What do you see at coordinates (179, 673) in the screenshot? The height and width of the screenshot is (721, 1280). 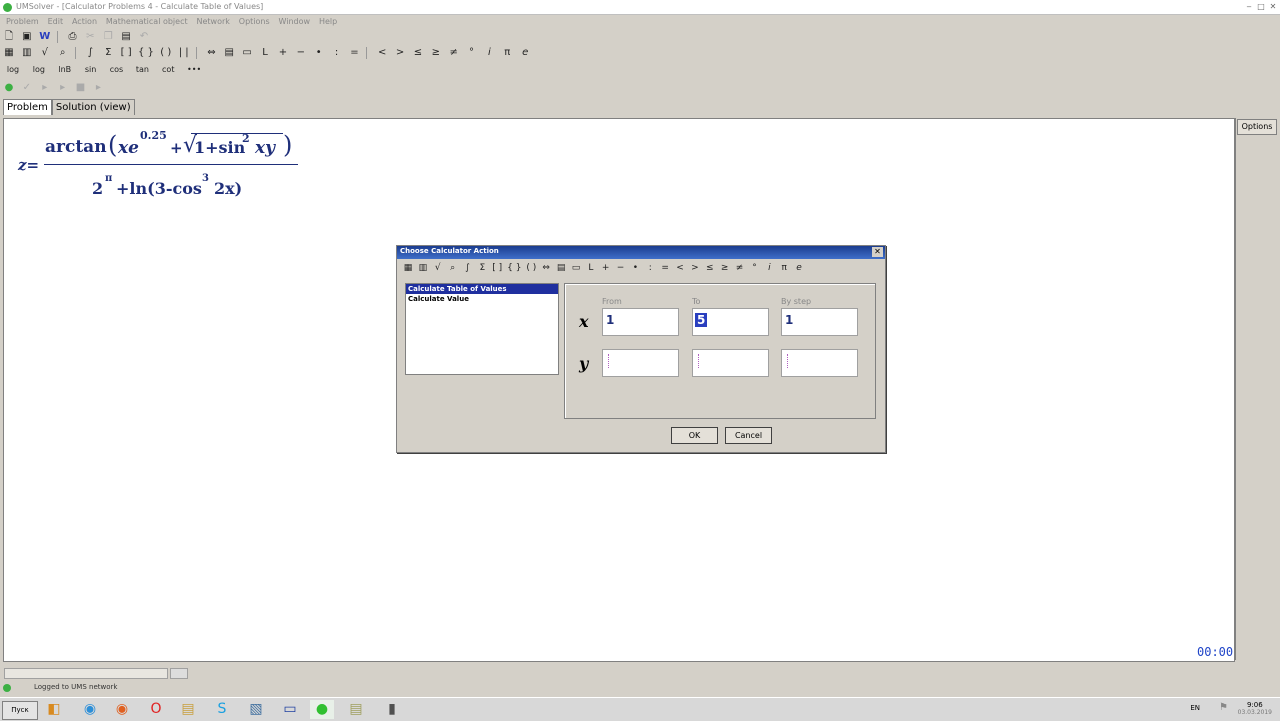 I see `scroll-thumb` at bounding box center [179, 673].